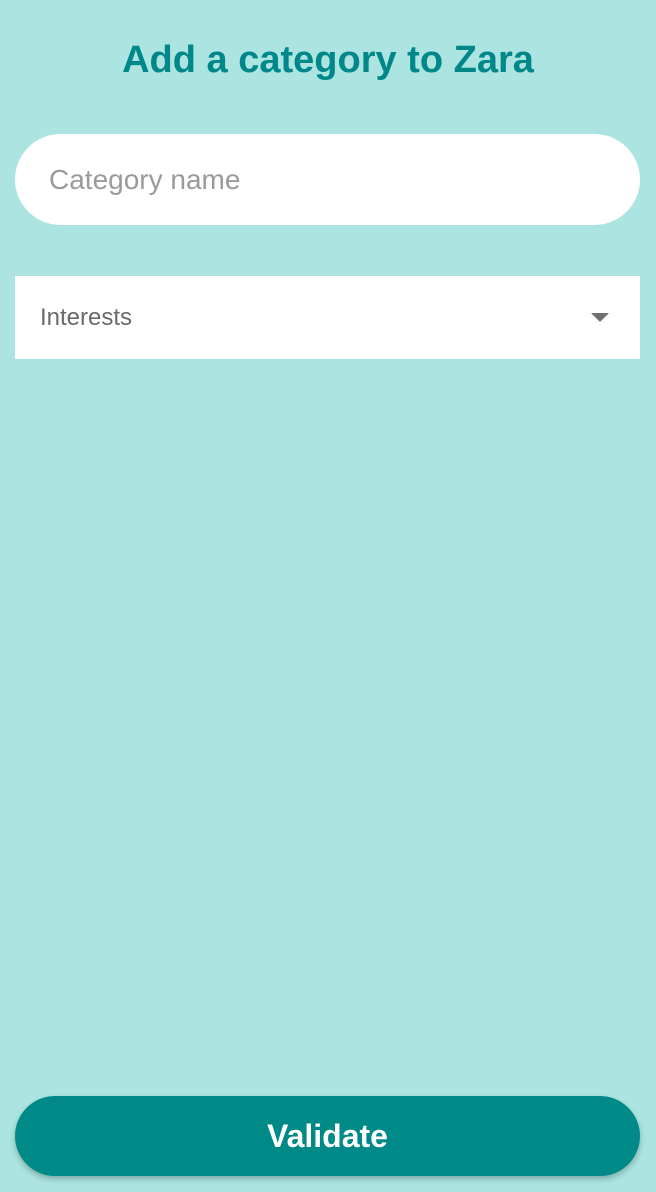 Image resolution: width=656 pixels, height=1192 pixels. What do you see at coordinates (328, 60) in the screenshot?
I see `page-title: Add a category to Zara` at bounding box center [328, 60].